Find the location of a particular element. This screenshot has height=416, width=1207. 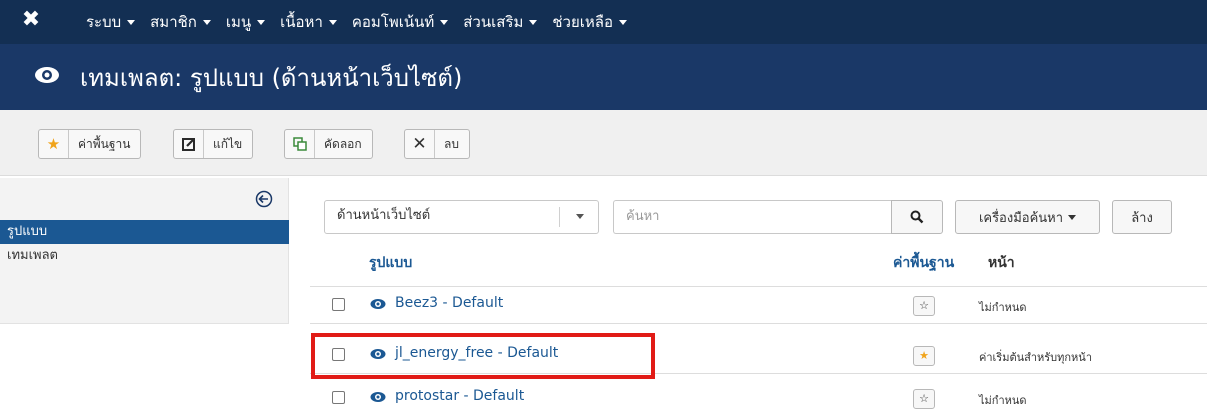

table-row: Beez3 - Default ☆ ไม่กำหนด is located at coordinates (758, 305).